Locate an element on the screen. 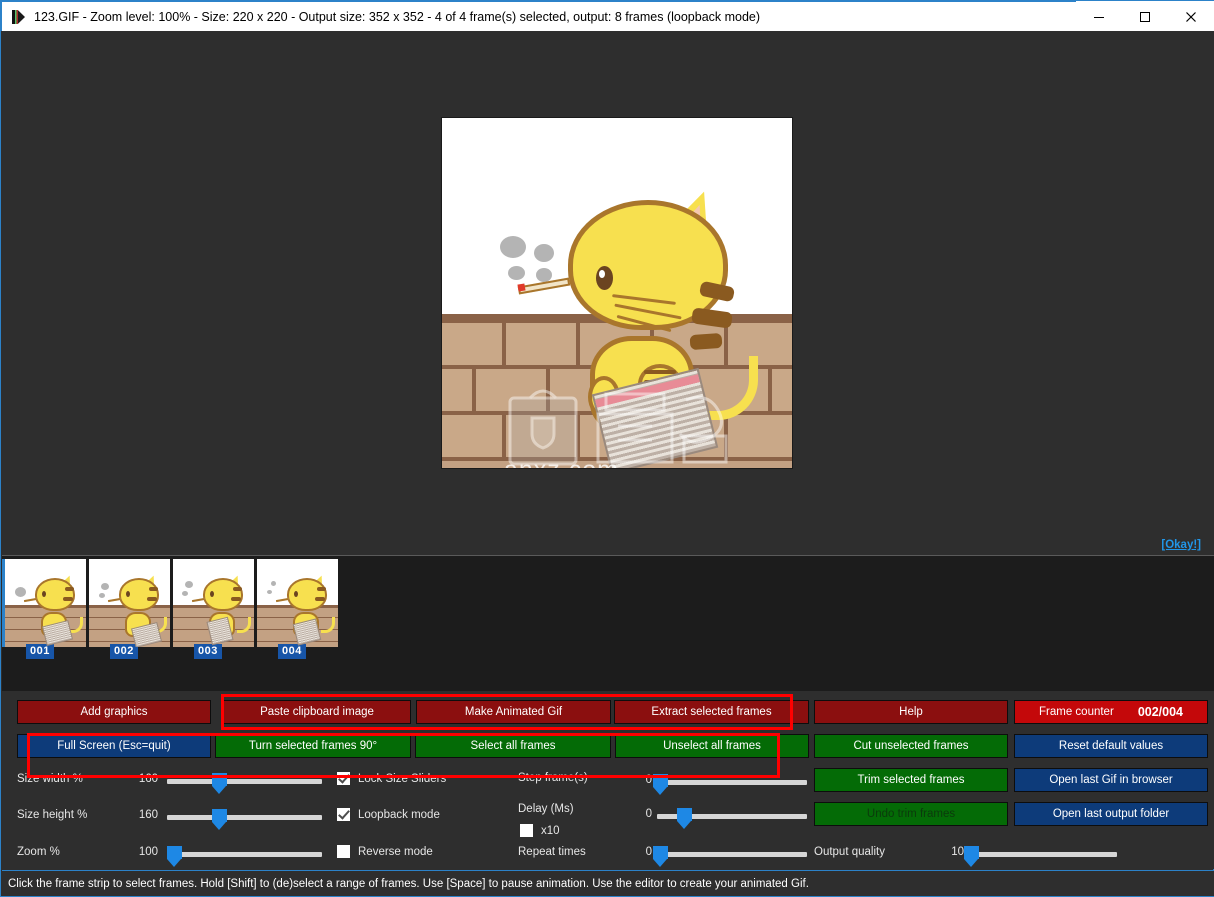 The image size is (1214, 897). frame-counter-label: Frame counter is located at coordinates (1076, 712).